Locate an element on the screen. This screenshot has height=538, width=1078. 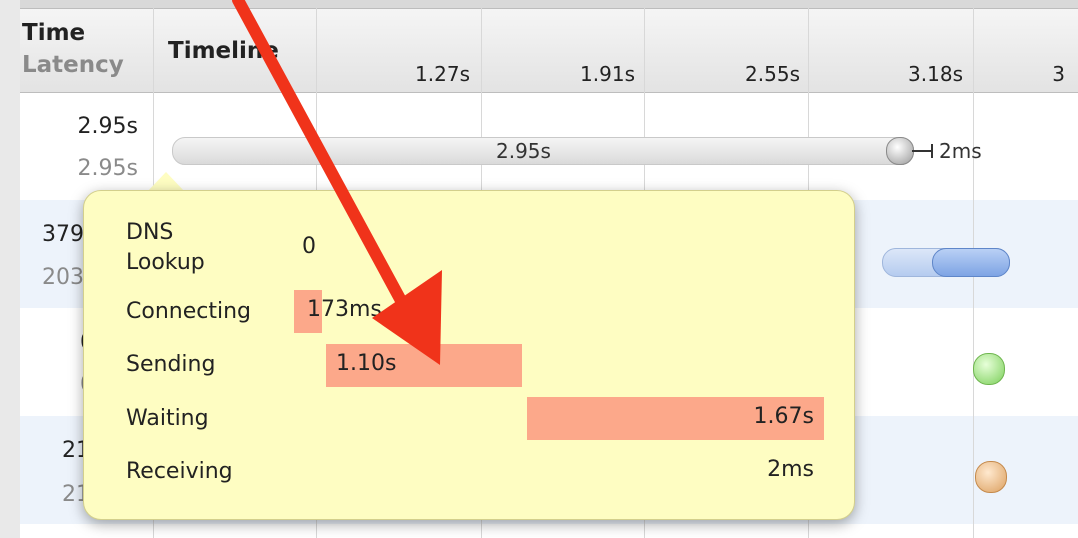
annotation-arrow-shaft is located at coordinates (321, 157).